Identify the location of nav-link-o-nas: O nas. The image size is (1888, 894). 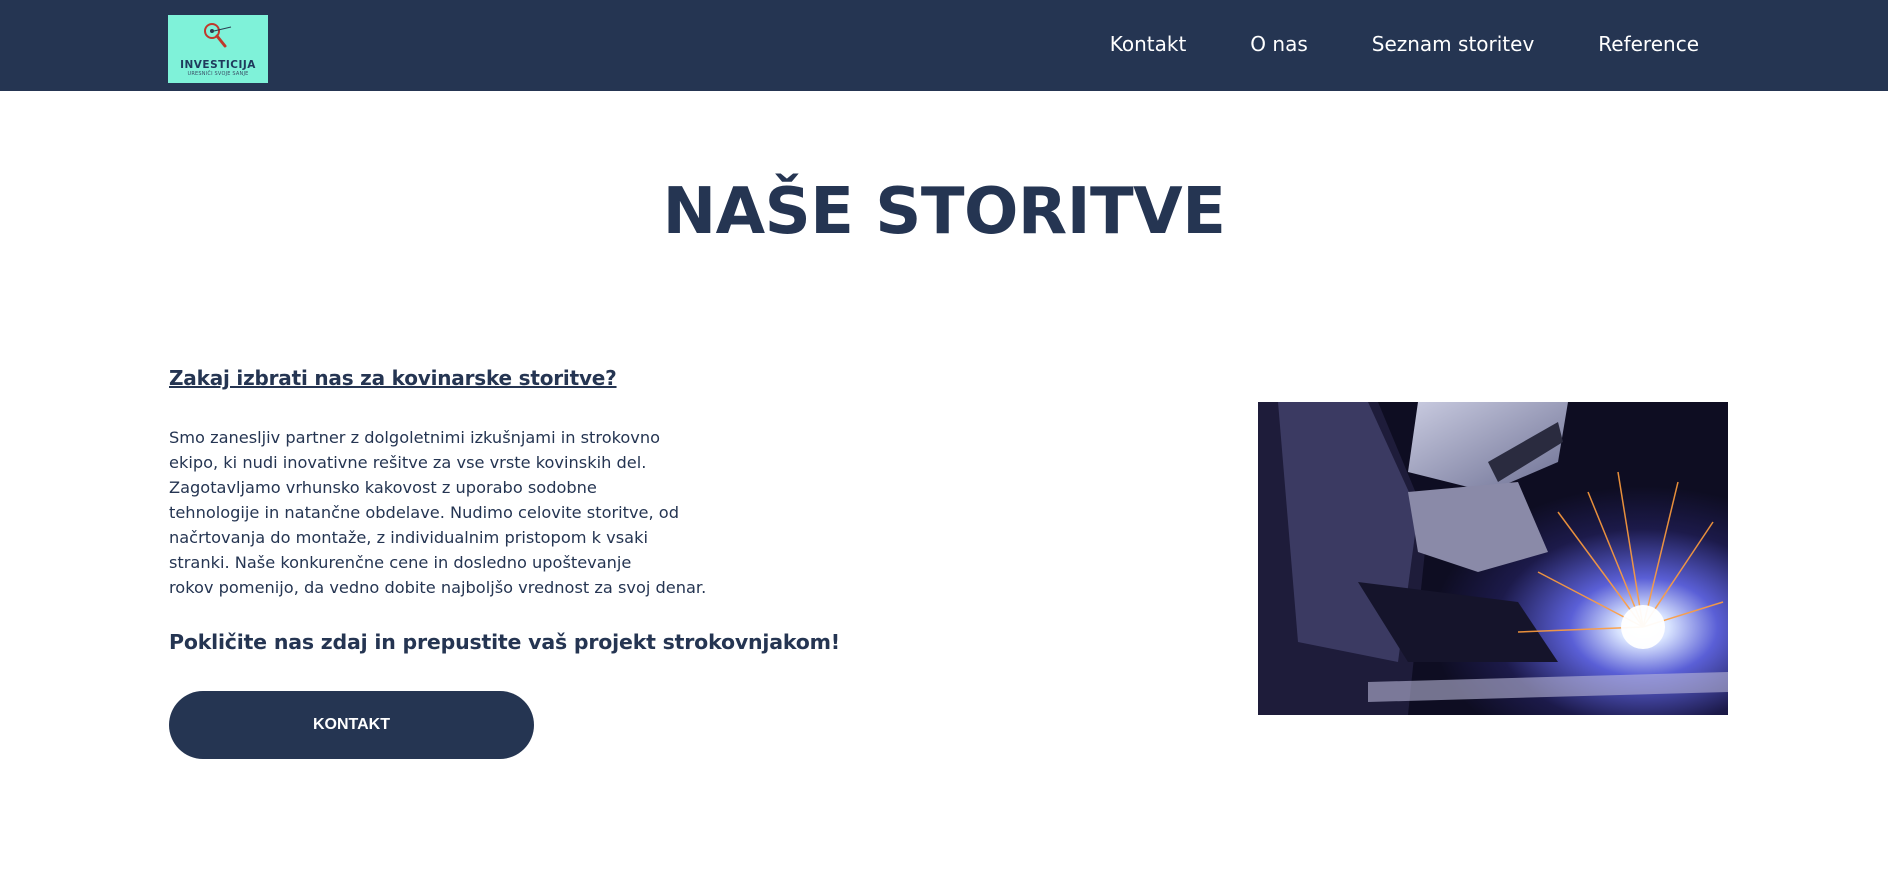
(1278, 44).